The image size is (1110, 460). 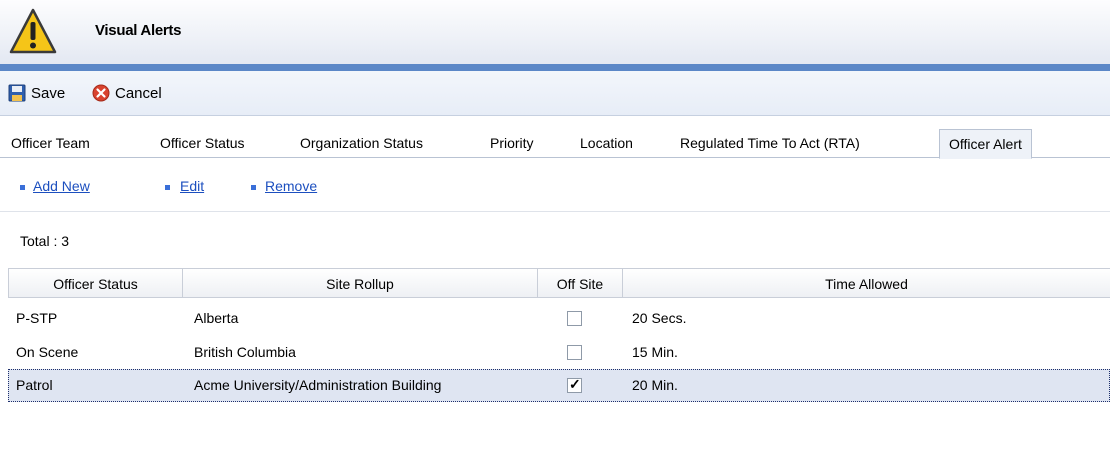 What do you see at coordinates (50, 144) in the screenshot?
I see `tab-officer-team: Officer Team` at bounding box center [50, 144].